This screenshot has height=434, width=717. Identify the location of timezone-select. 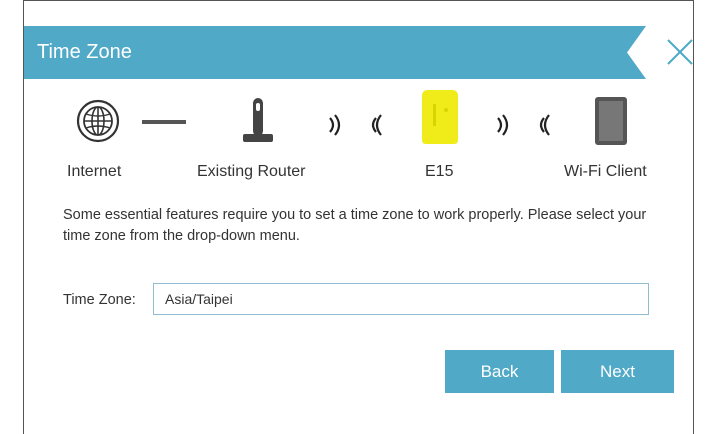
(401, 299).